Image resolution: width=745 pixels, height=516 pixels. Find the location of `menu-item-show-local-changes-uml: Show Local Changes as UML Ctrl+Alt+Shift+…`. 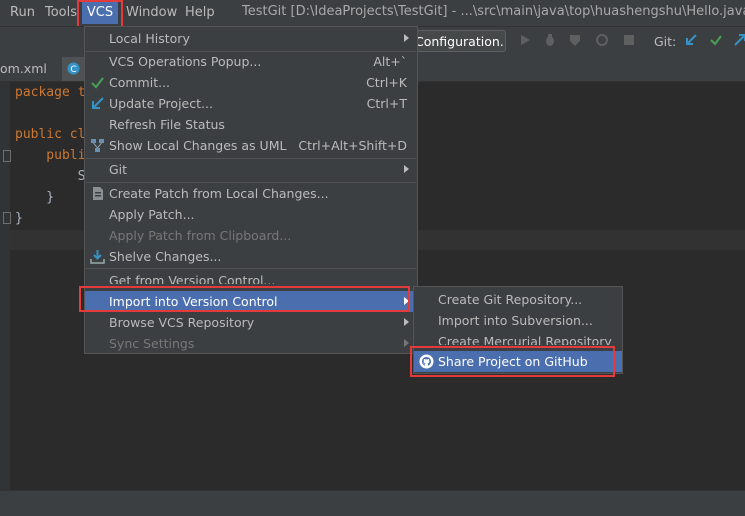

menu-item-show-local-changes-uml: Show Local Changes as UML Ctrl+Alt+Shift+… is located at coordinates (251, 145).